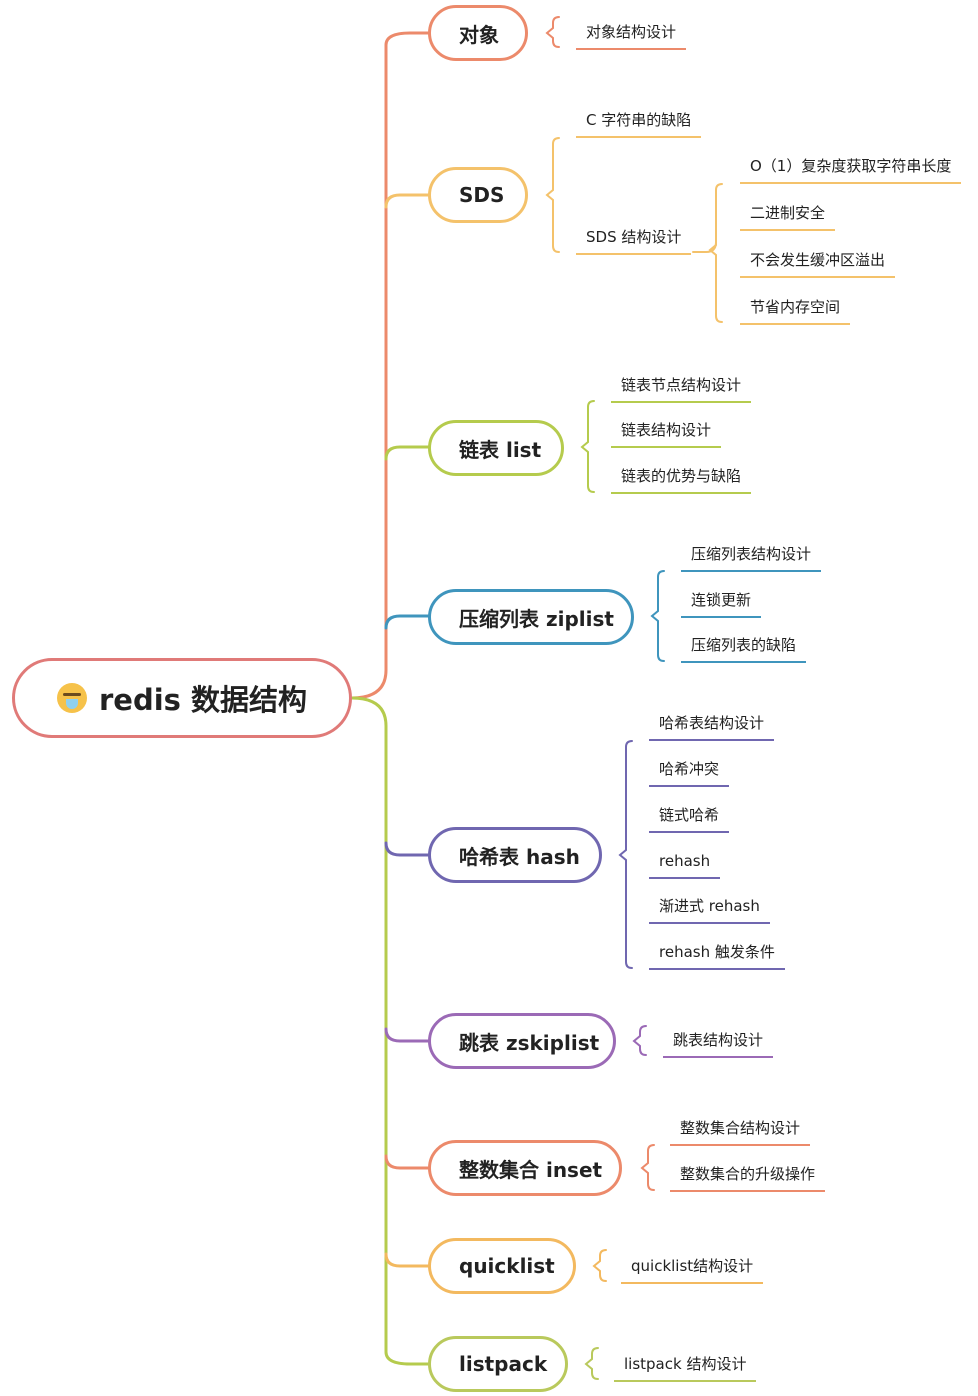  What do you see at coordinates (709, 906) in the screenshot?
I see `subtopic-label: 渐进式 rehash` at bounding box center [709, 906].